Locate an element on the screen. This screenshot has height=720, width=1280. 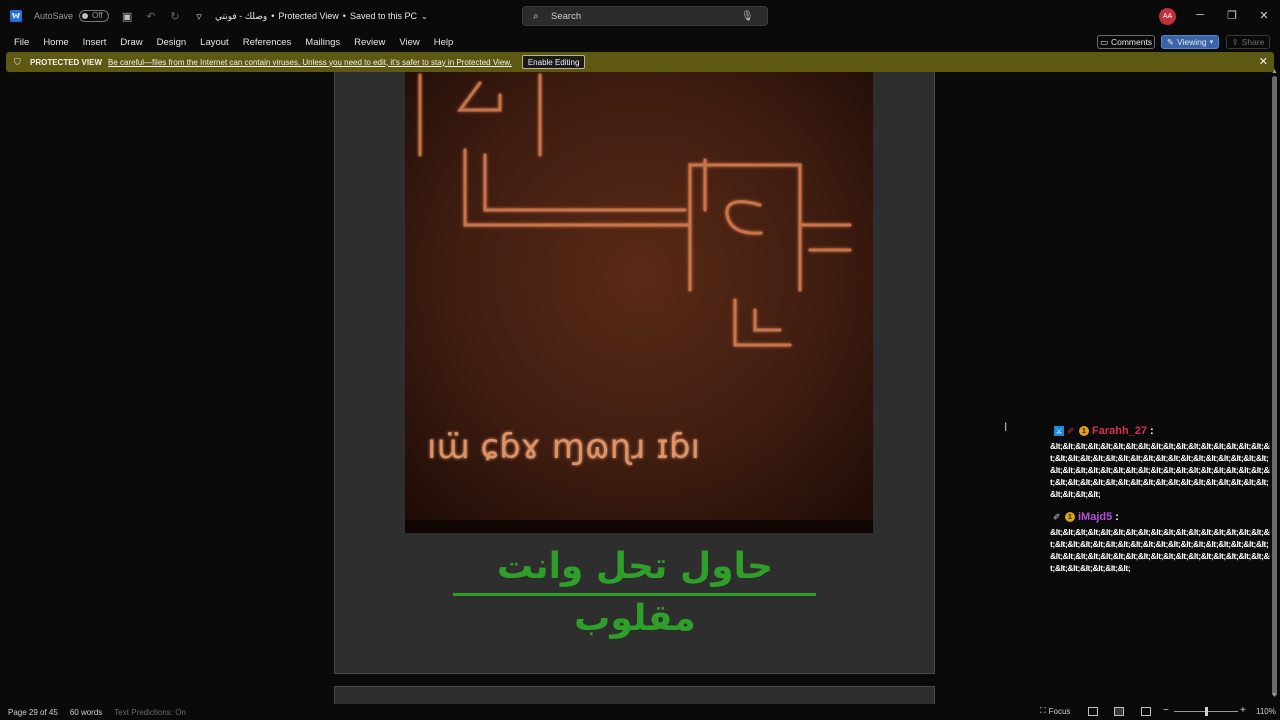
heading-underline is located at coordinates (634, 594).